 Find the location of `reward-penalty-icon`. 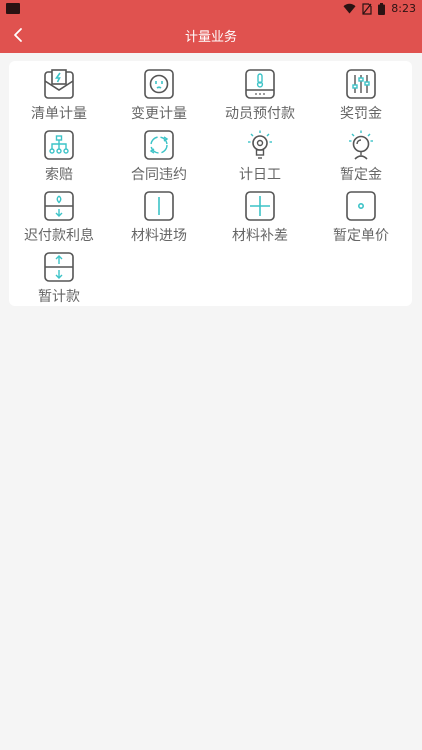

reward-penalty-icon is located at coordinates (361, 84).